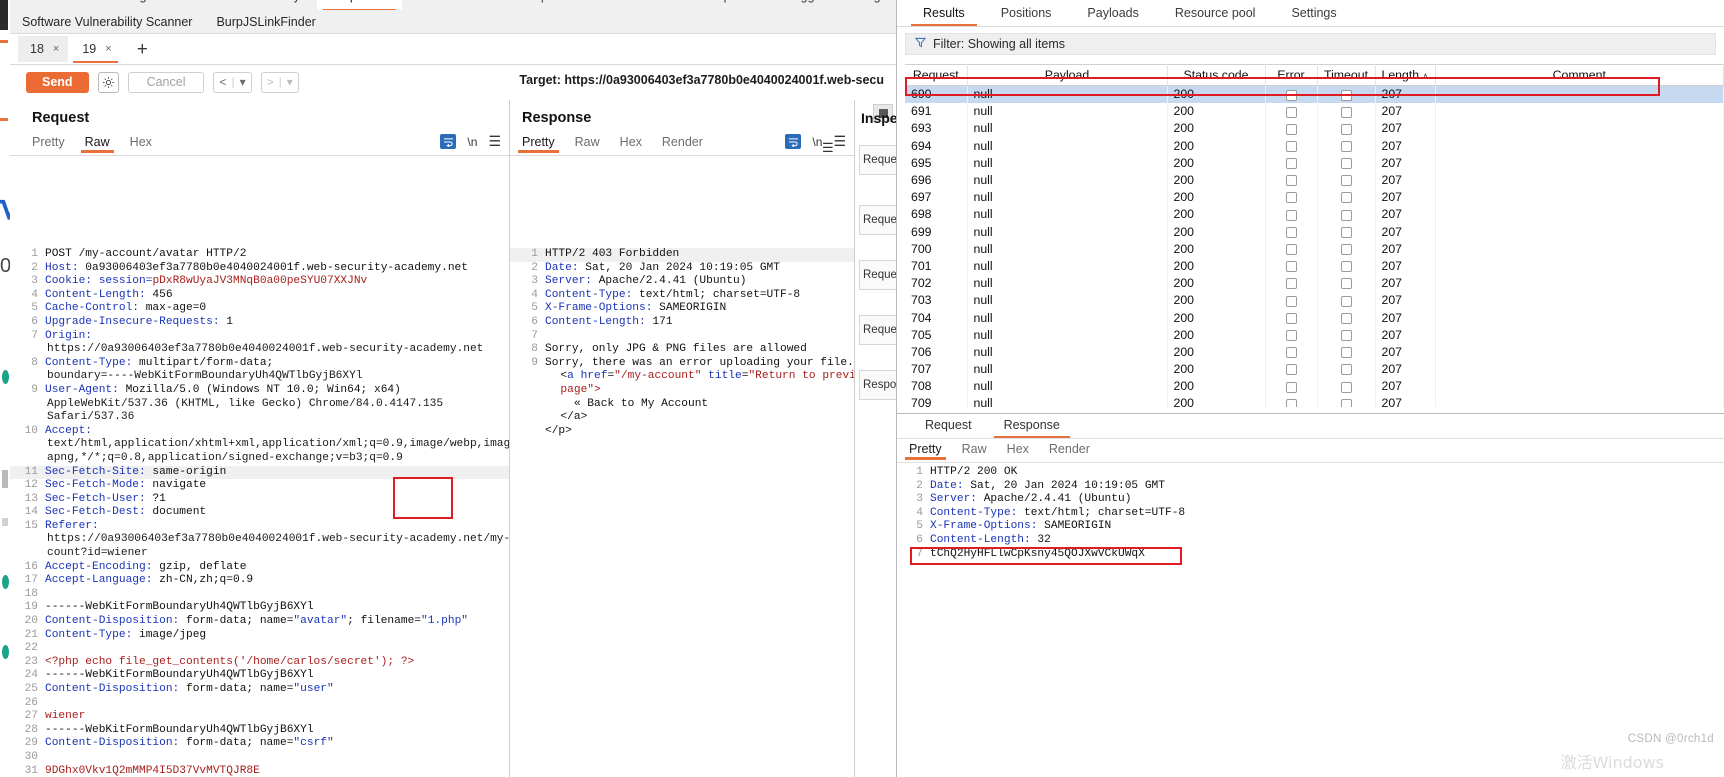  What do you see at coordinates (878, 385) in the screenshot?
I see `inspector-section-response-headers: Respo` at bounding box center [878, 385].